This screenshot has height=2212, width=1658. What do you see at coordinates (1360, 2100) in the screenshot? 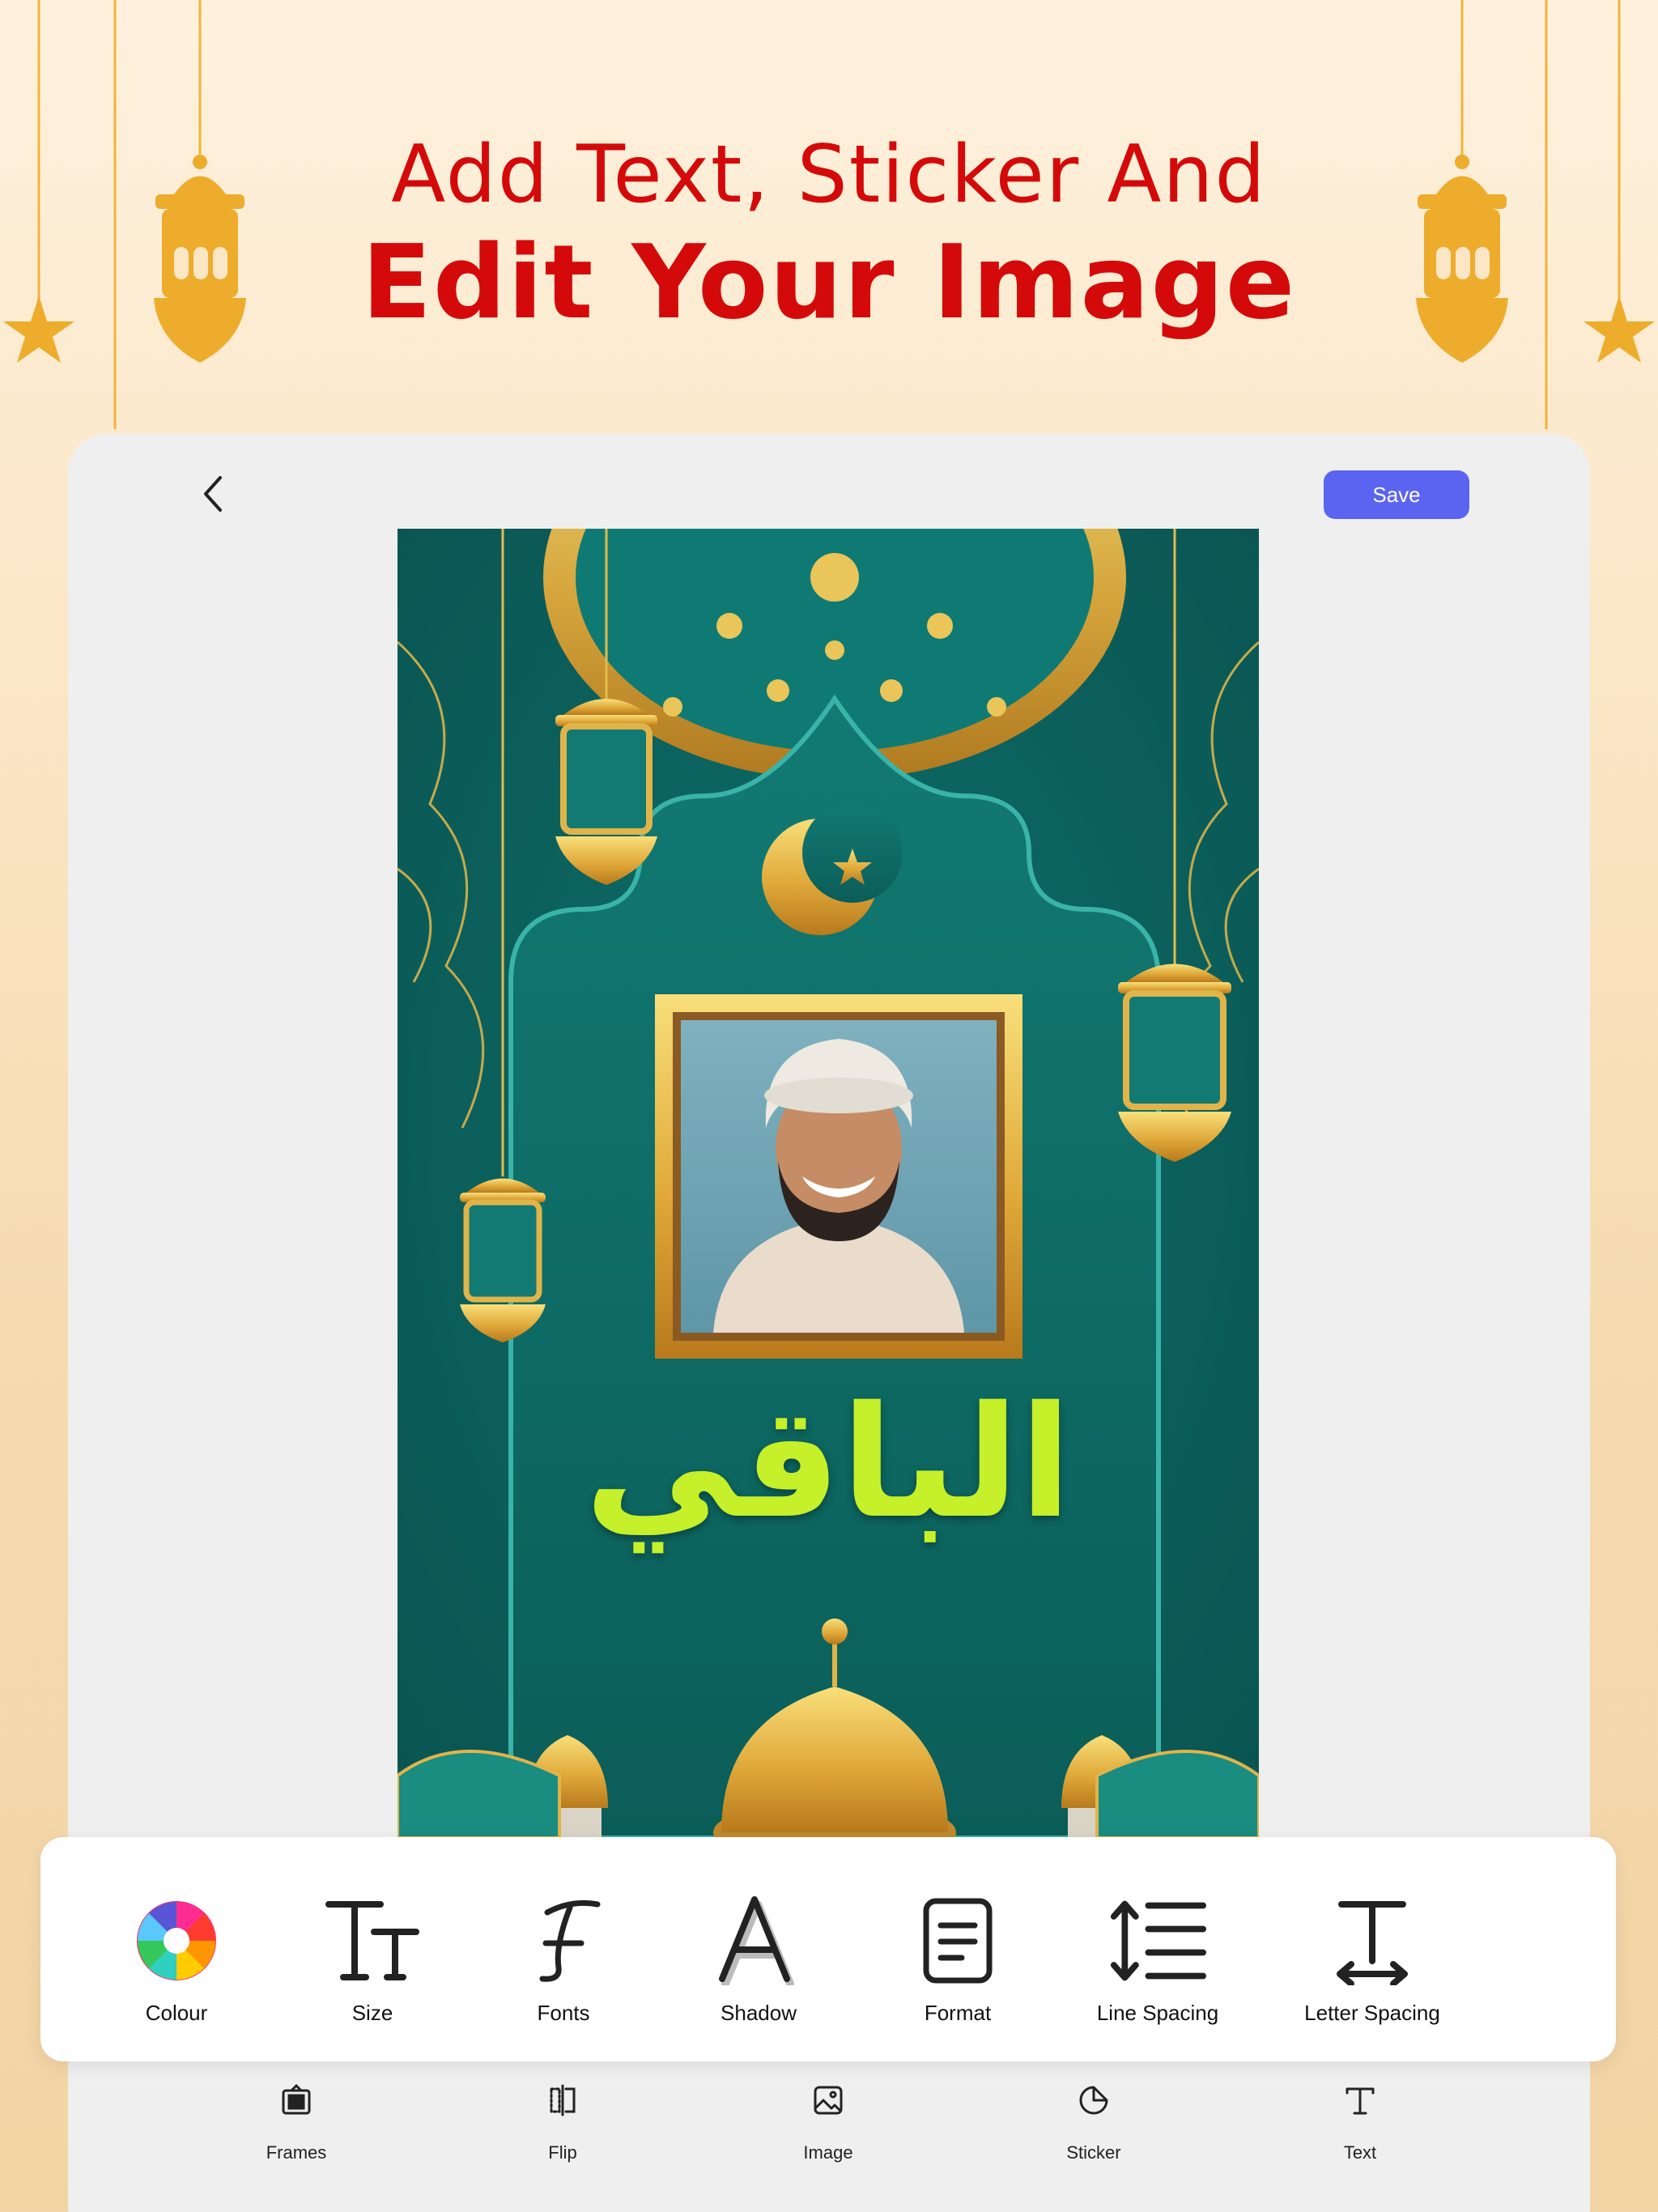
I see `text-icon` at bounding box center [1360, 2100].